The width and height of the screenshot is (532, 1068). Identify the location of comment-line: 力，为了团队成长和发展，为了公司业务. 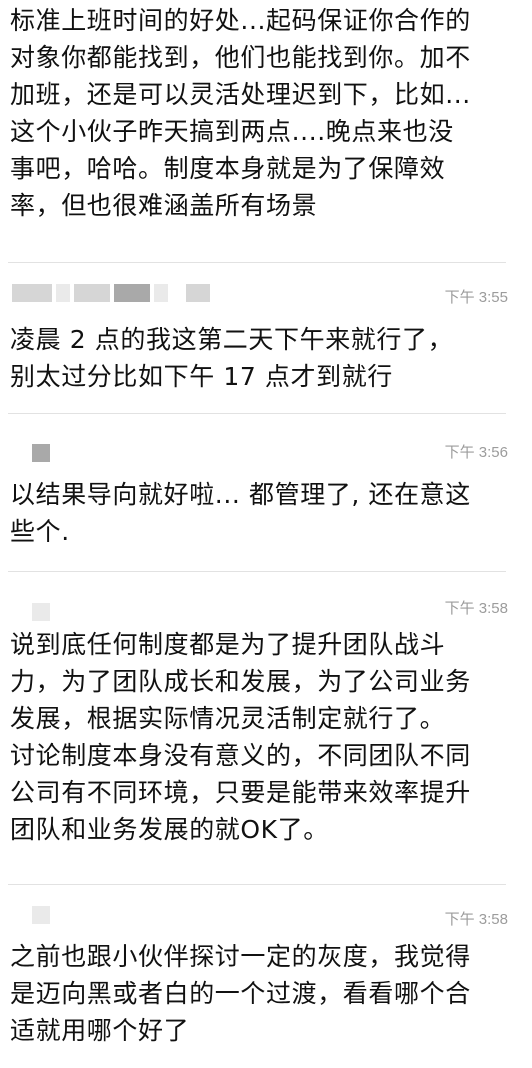
(240, 681).